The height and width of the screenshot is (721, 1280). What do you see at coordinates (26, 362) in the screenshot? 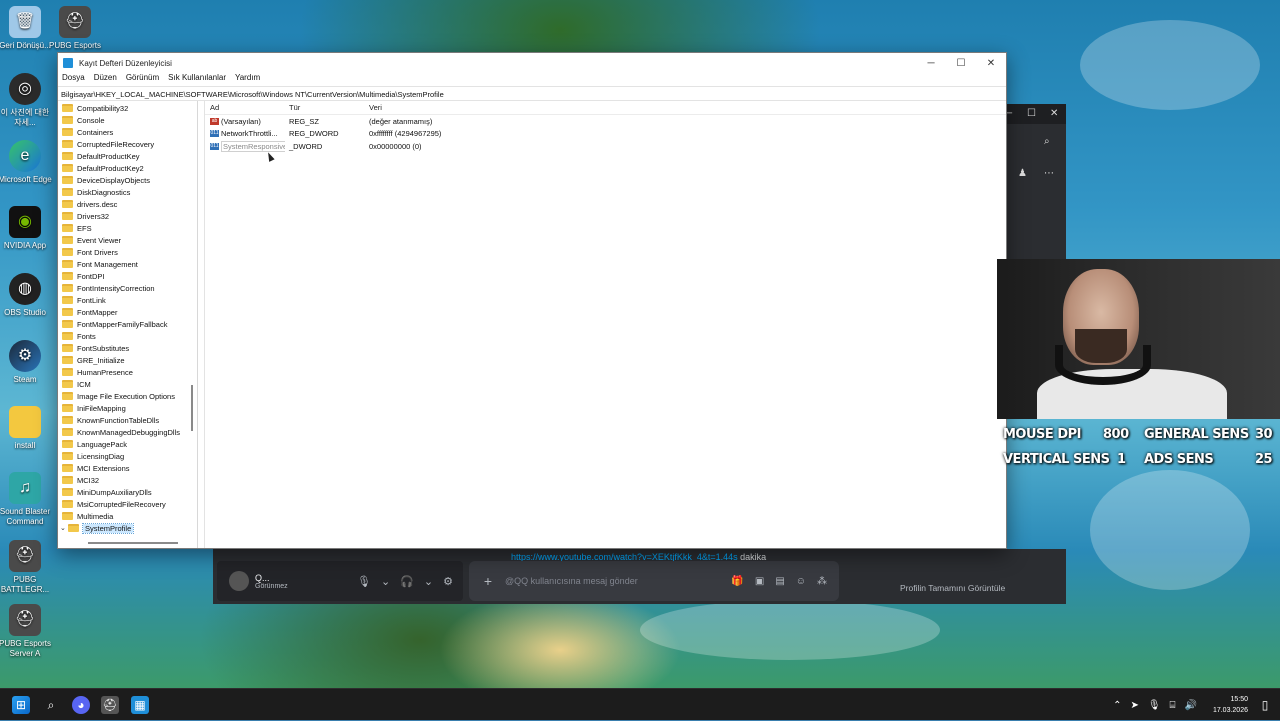
I see `desktop-icon-steam: ⚙ Steam` at bounding box center [26, 362].